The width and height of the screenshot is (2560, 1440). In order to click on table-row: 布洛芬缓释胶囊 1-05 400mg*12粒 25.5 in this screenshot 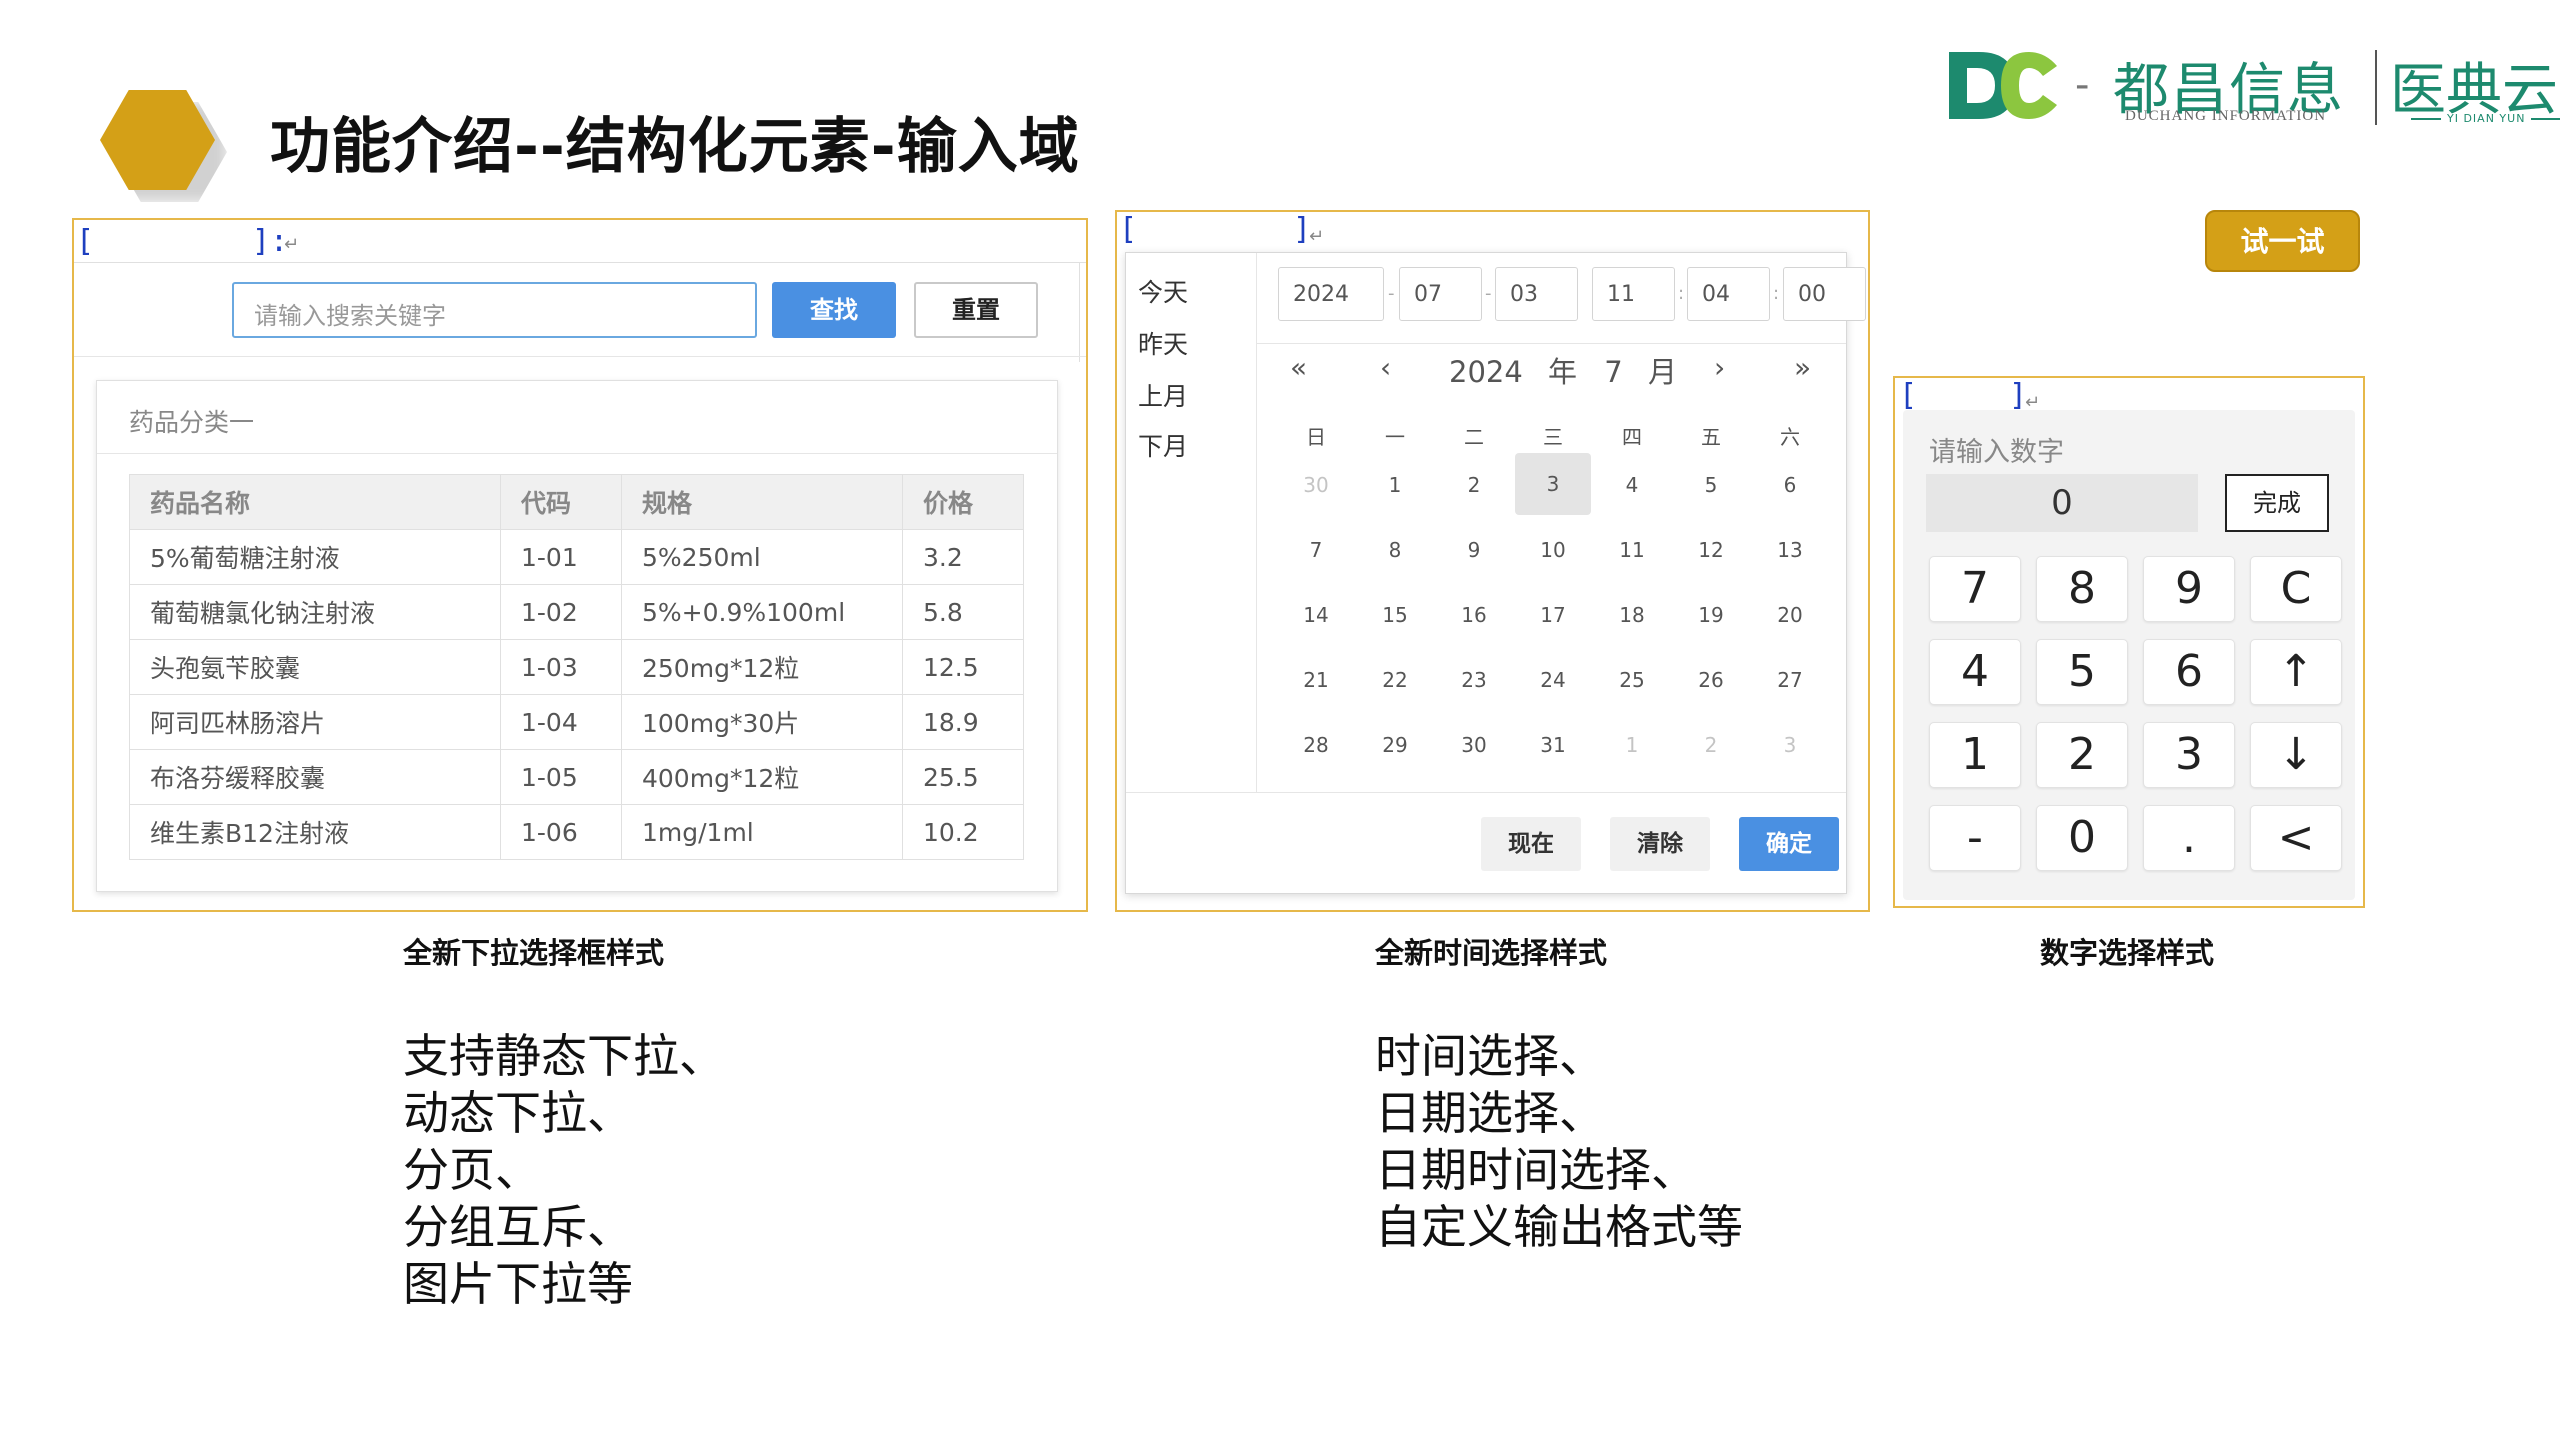, I will do `click(576, 777)`.